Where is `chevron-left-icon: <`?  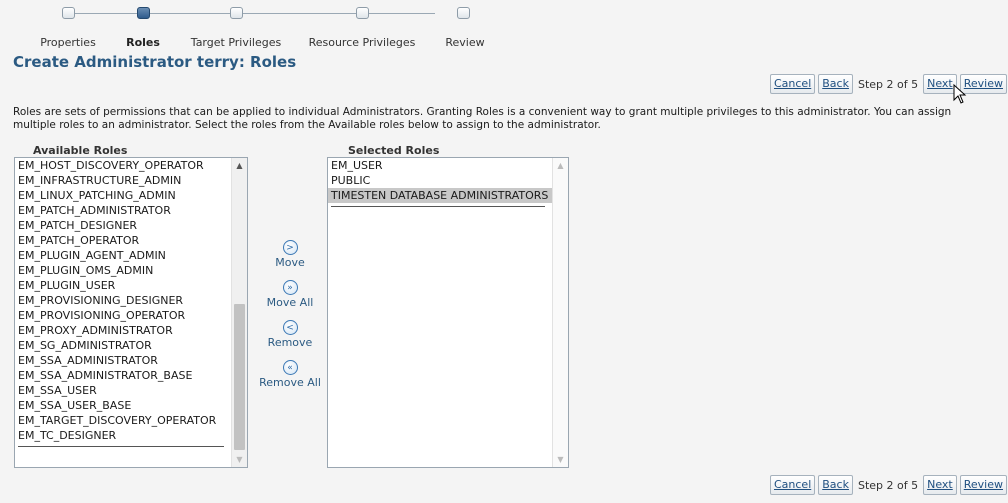 chevron-left-icon: < is located at coordinates (290, 327).